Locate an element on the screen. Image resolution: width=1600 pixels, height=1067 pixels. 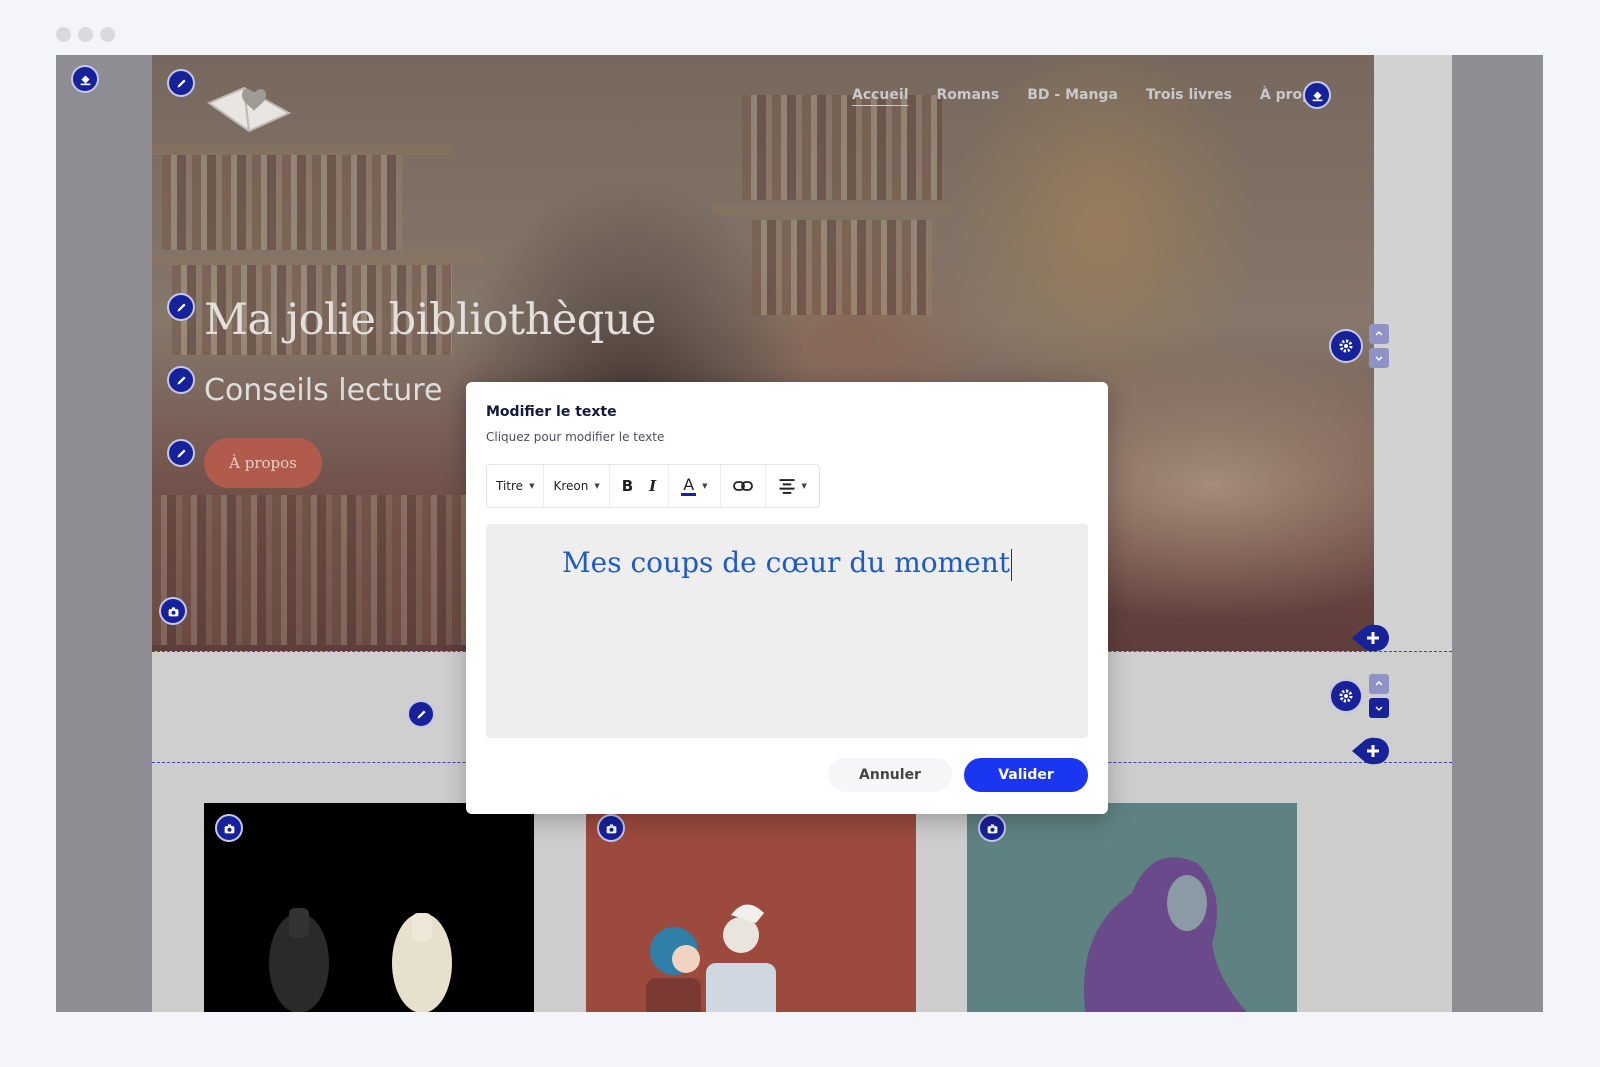
align-center-icon is located at coordinates (787, 486).